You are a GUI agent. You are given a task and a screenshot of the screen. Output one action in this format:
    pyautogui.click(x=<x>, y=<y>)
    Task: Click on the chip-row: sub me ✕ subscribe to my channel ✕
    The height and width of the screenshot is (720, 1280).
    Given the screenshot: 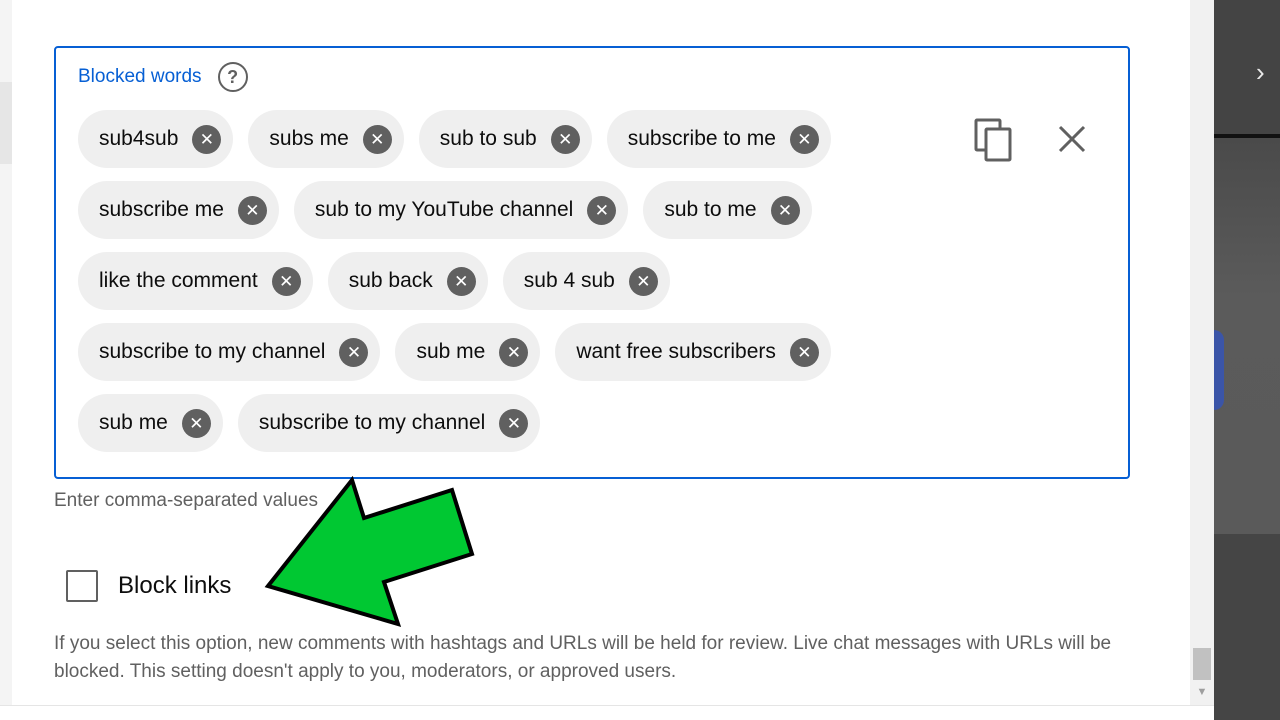 What is the action you would take?
    pyautogui.click(x=462, y=423)
    